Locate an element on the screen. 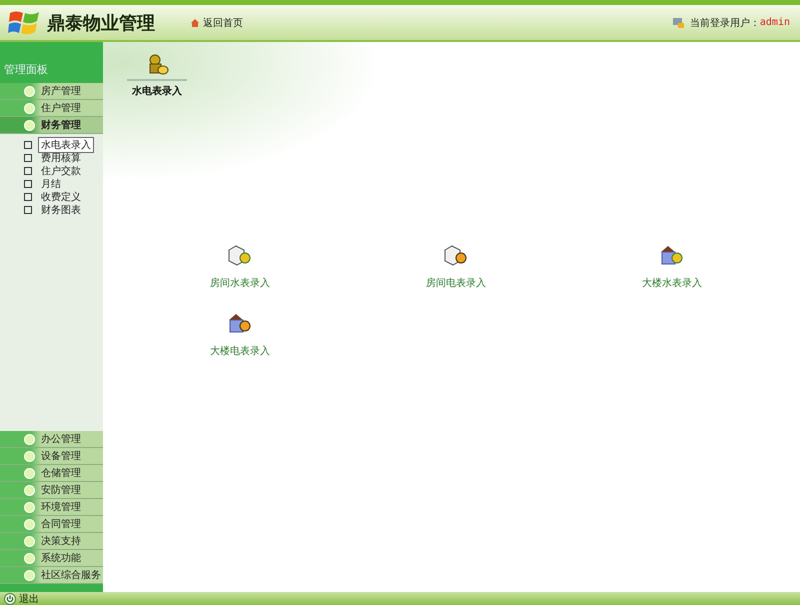 This screenshot has width=800, height=605. user-name: admin is located at coordinates (775, 22).